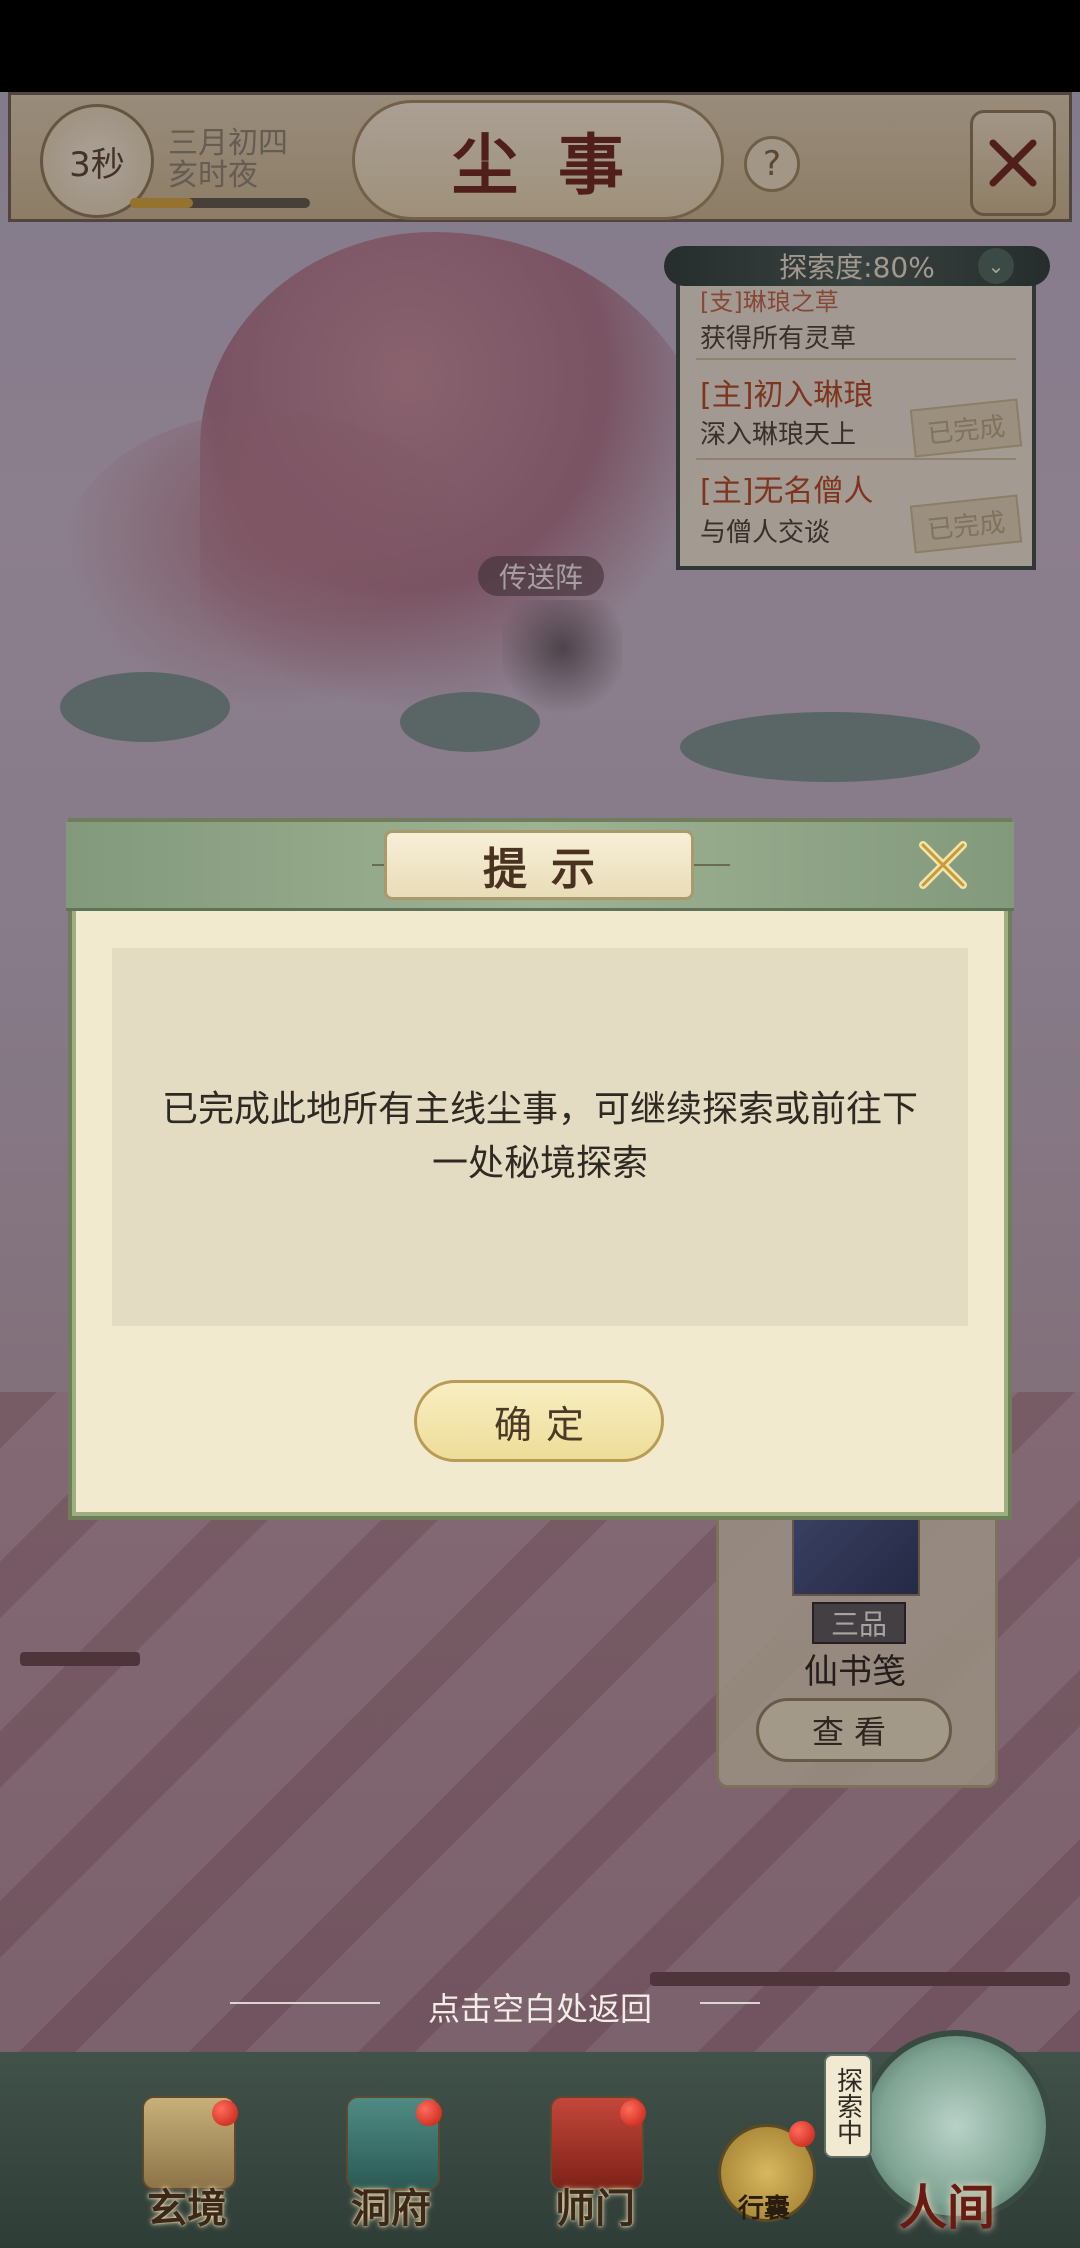  What do you see at coordinates (595, 2208) in the screenshot?
I see `nav-label: 师门` at bounding box center [595, 2208].